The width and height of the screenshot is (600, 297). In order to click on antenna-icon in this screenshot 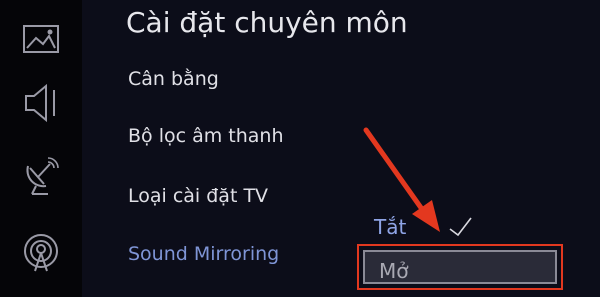, I will do `click(41, 251)`.